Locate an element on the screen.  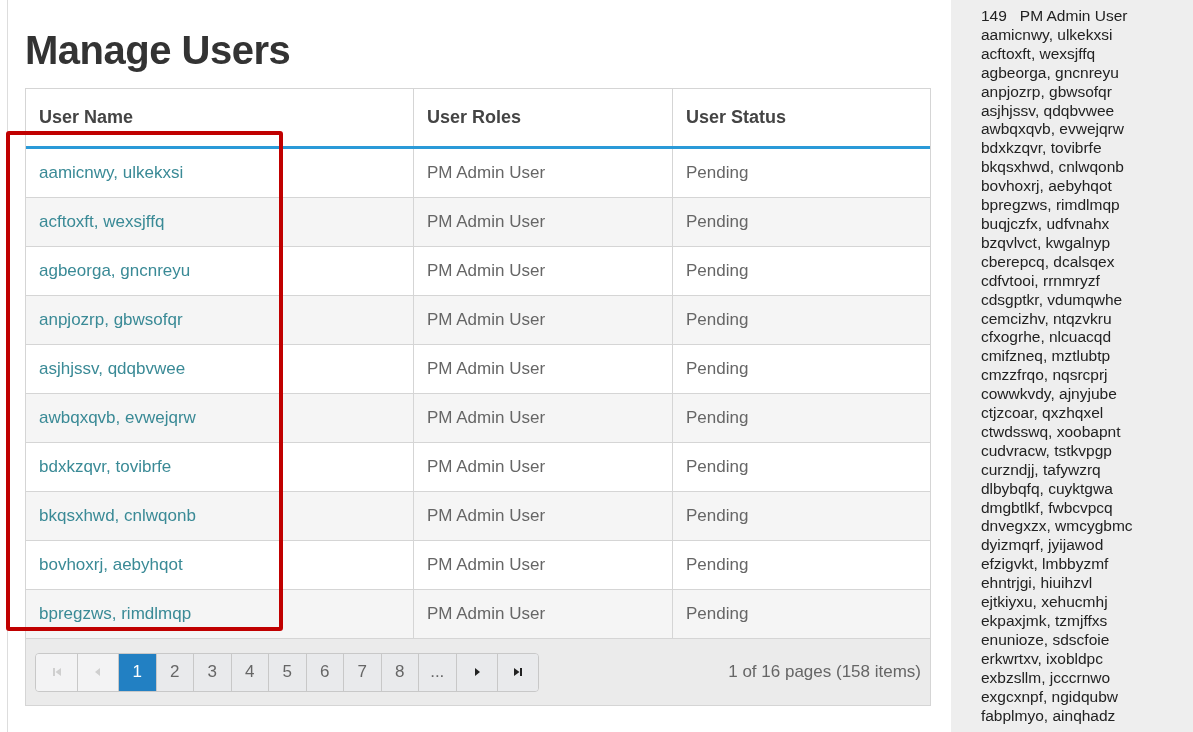
user-name-link: asjhjssv, qdqbvwee is located at coordinates (112, 369).